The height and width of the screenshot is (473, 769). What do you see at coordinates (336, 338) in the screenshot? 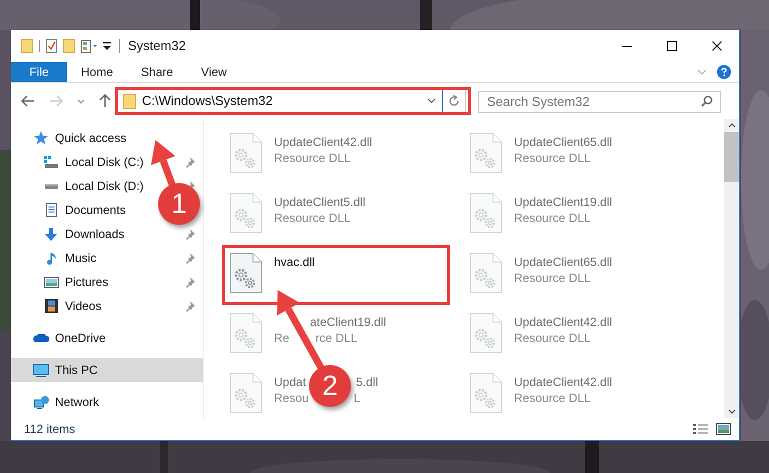
I see `file-type: rce DLL` at bounding box center [336, 338].